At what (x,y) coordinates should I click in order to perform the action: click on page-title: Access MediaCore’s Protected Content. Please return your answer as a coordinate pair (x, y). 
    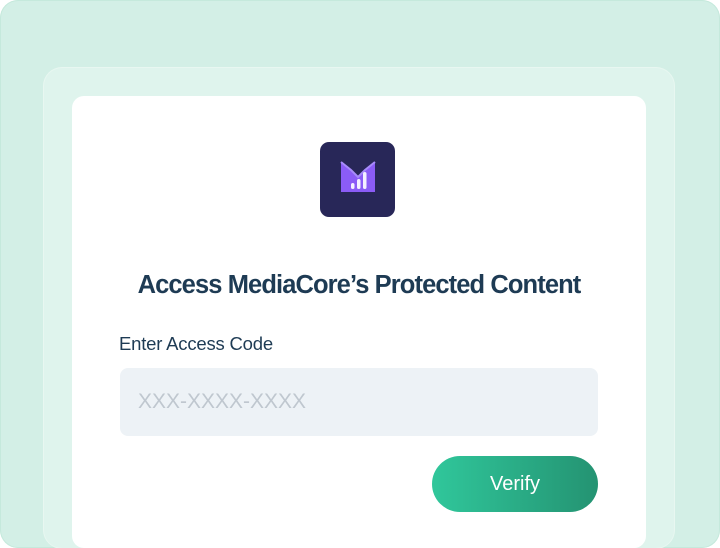
    Looking at the image, I should click on (359, 285).